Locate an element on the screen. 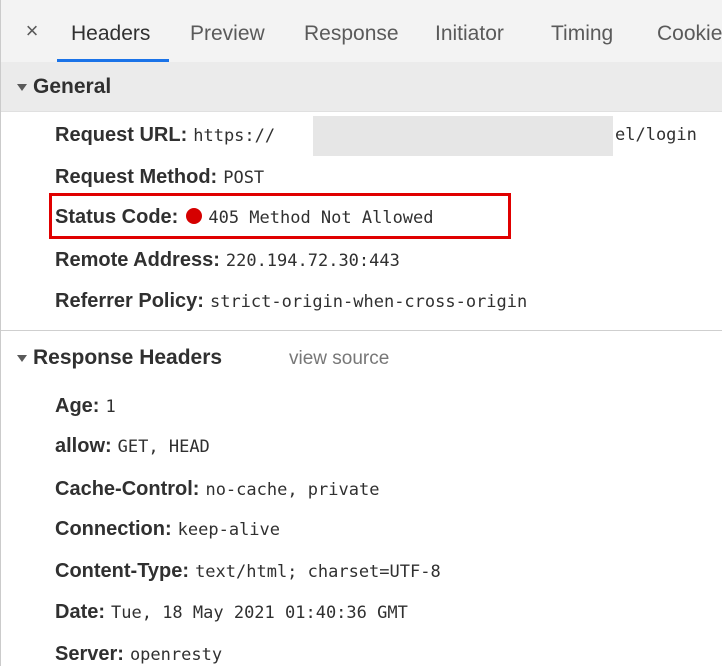  status-highlight-box is located at coordinates (280, 216).